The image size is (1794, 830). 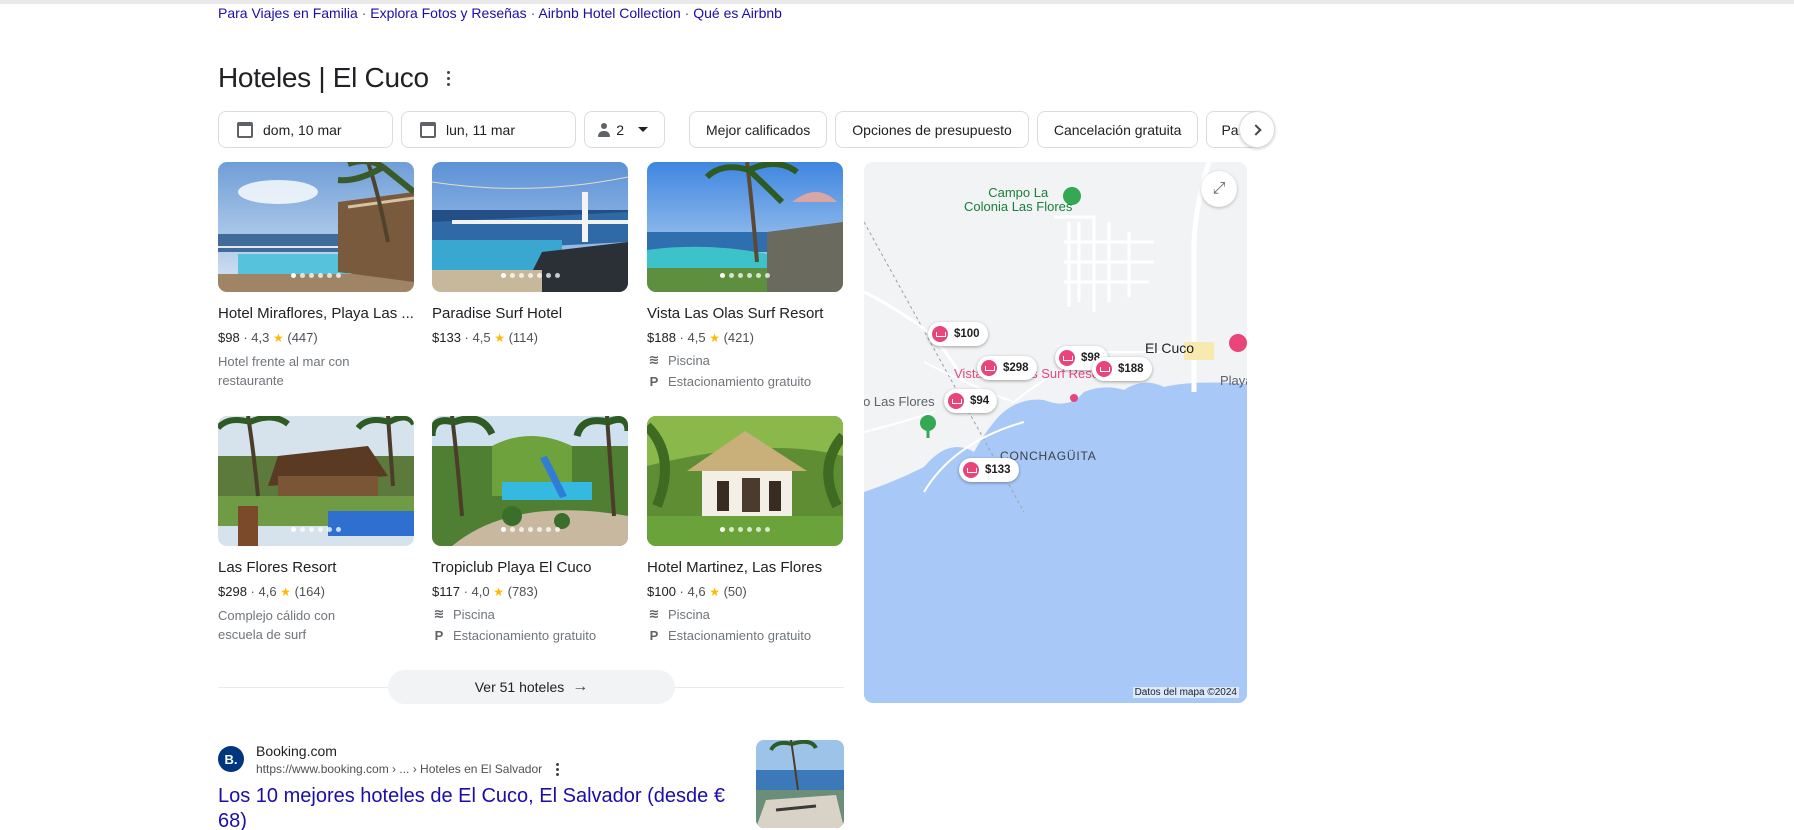 I want to click on hotel-reviews: (50), so click(x=735, y=591).